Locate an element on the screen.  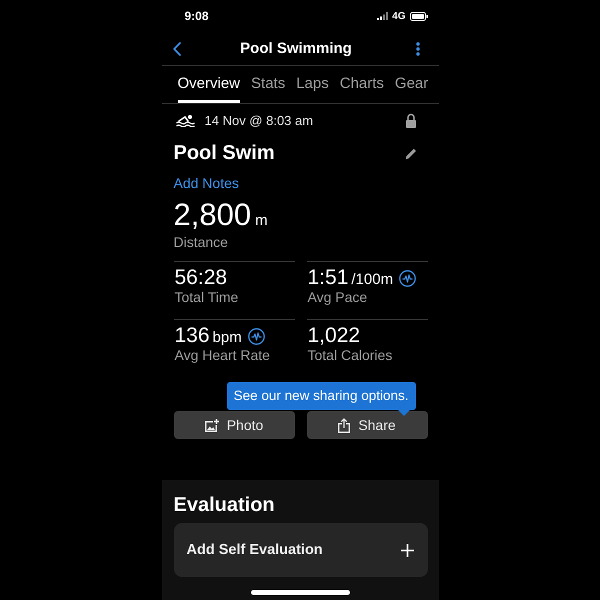
more-icon is located at coordinates (418, 49).